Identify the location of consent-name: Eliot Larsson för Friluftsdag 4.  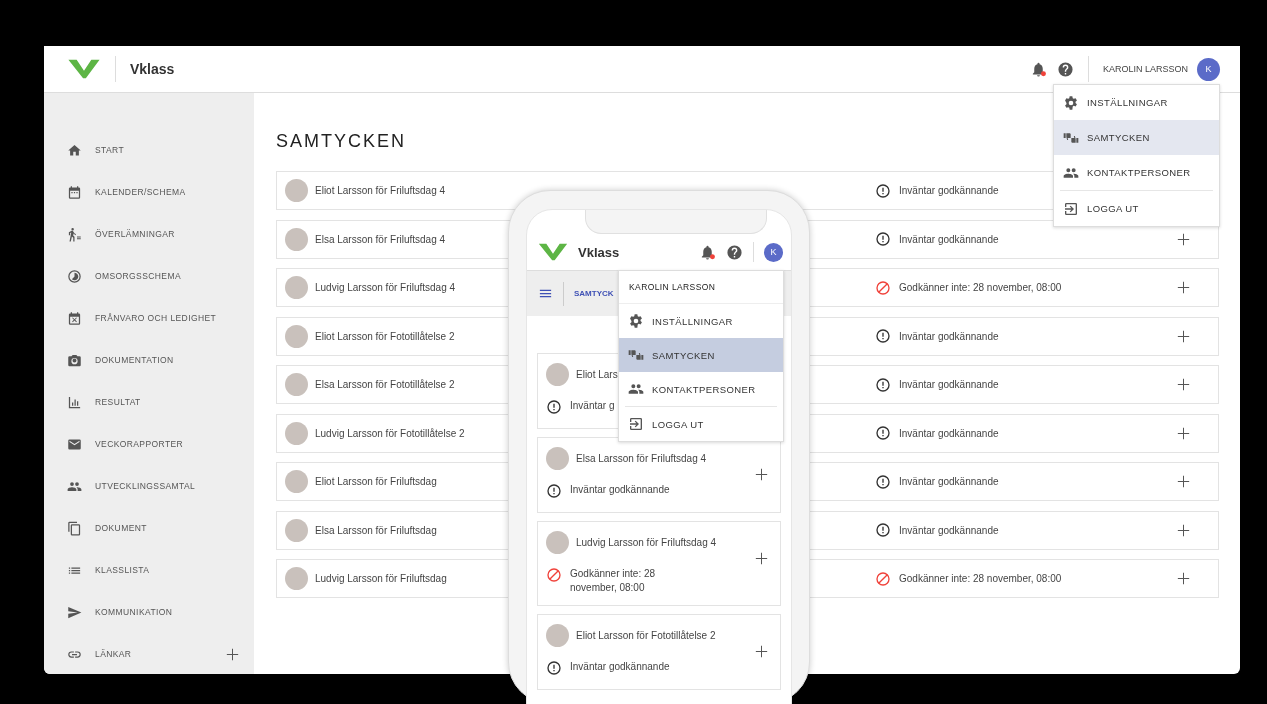
(380, 190).